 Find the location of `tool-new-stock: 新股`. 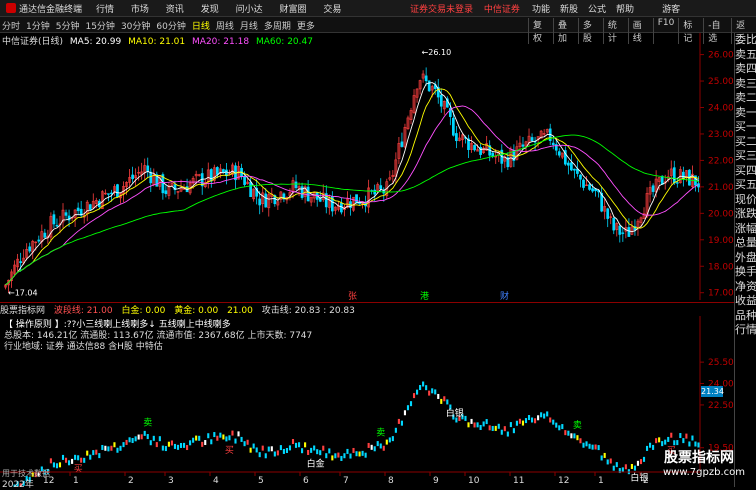

tool-new-stock: 新股 is located at coordinates (569, 8).